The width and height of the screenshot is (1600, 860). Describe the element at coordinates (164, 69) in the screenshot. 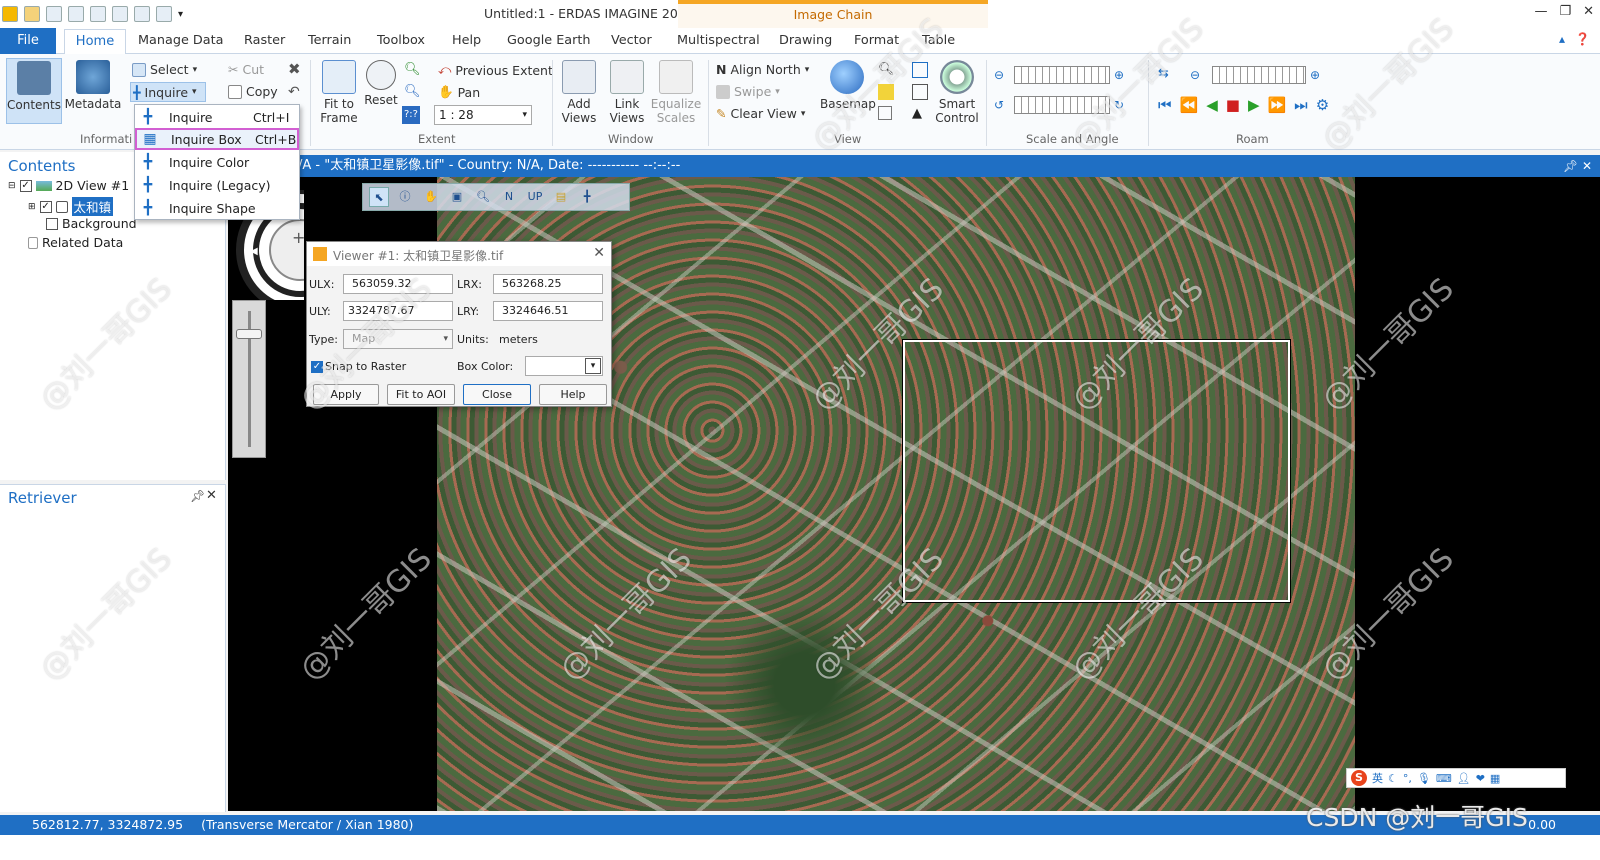

I see `select-button: Select ▾` at that location.